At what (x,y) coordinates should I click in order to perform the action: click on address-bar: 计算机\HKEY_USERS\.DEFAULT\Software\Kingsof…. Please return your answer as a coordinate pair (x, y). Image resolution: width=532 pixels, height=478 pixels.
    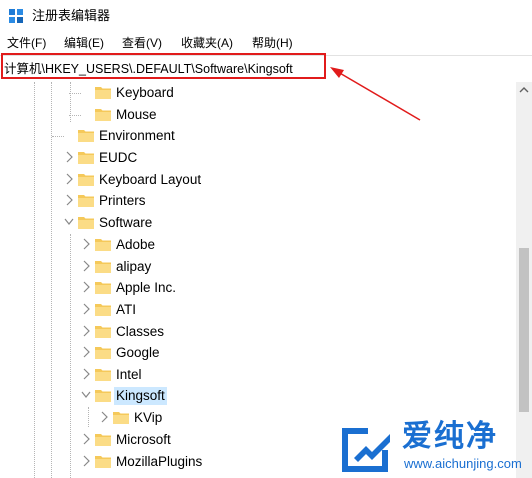
    Looking at the image, I should click on (266, 69).